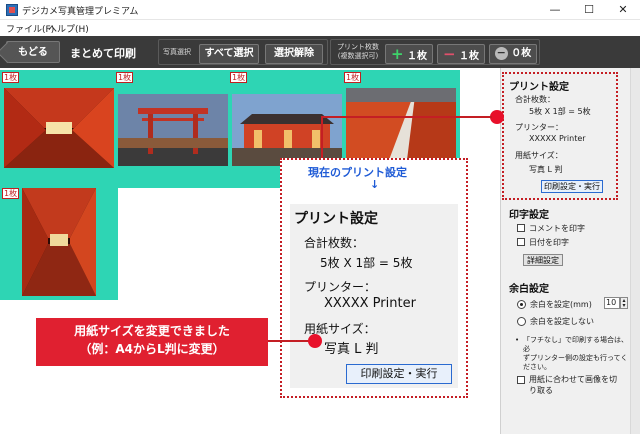  Describe the element at coordinates (320, 28) in the screenshot. I see `menu-bar: ファイル(F) ヘルプ(H)` at that location.